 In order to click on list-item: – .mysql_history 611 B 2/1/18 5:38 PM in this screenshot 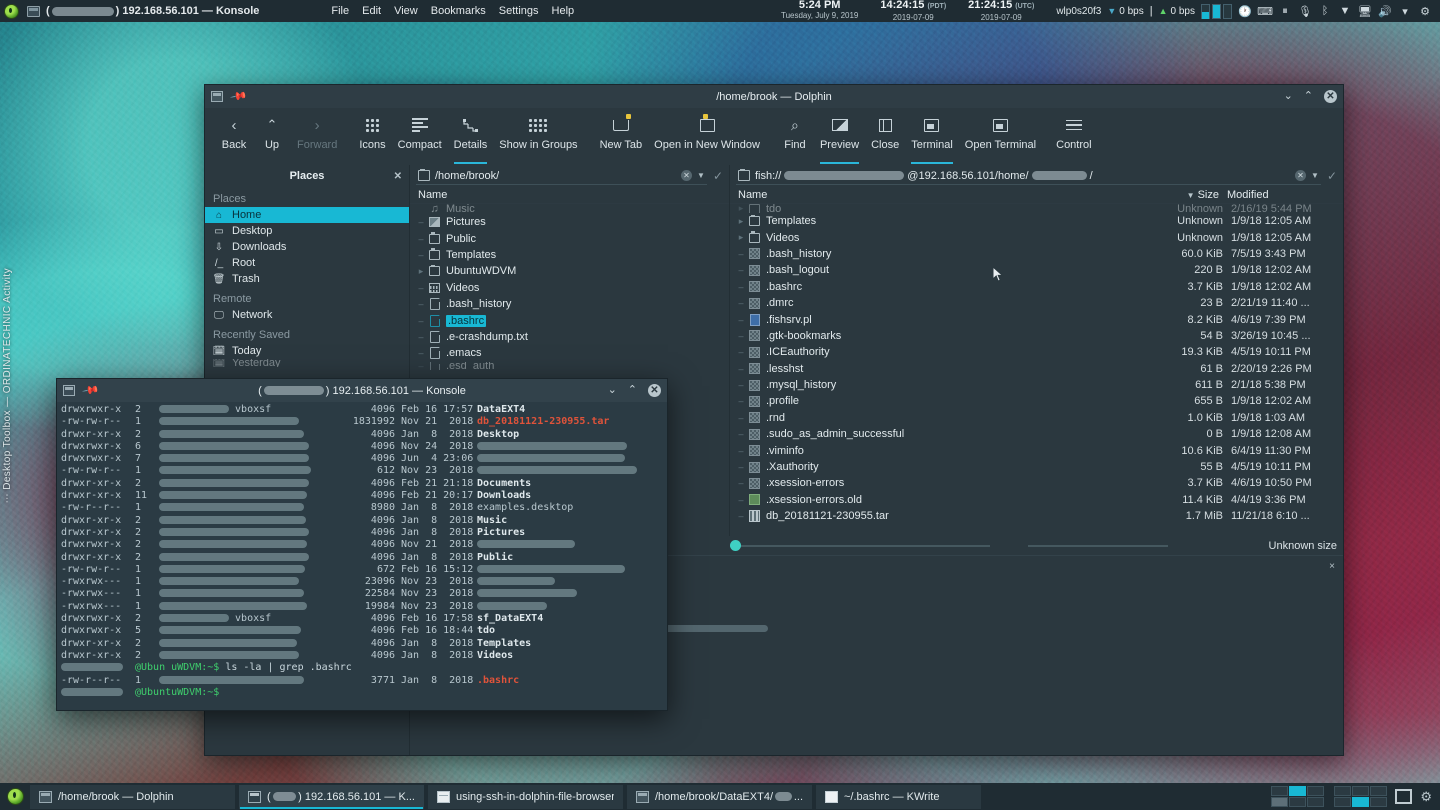, I will do `click(1036, 385)`.